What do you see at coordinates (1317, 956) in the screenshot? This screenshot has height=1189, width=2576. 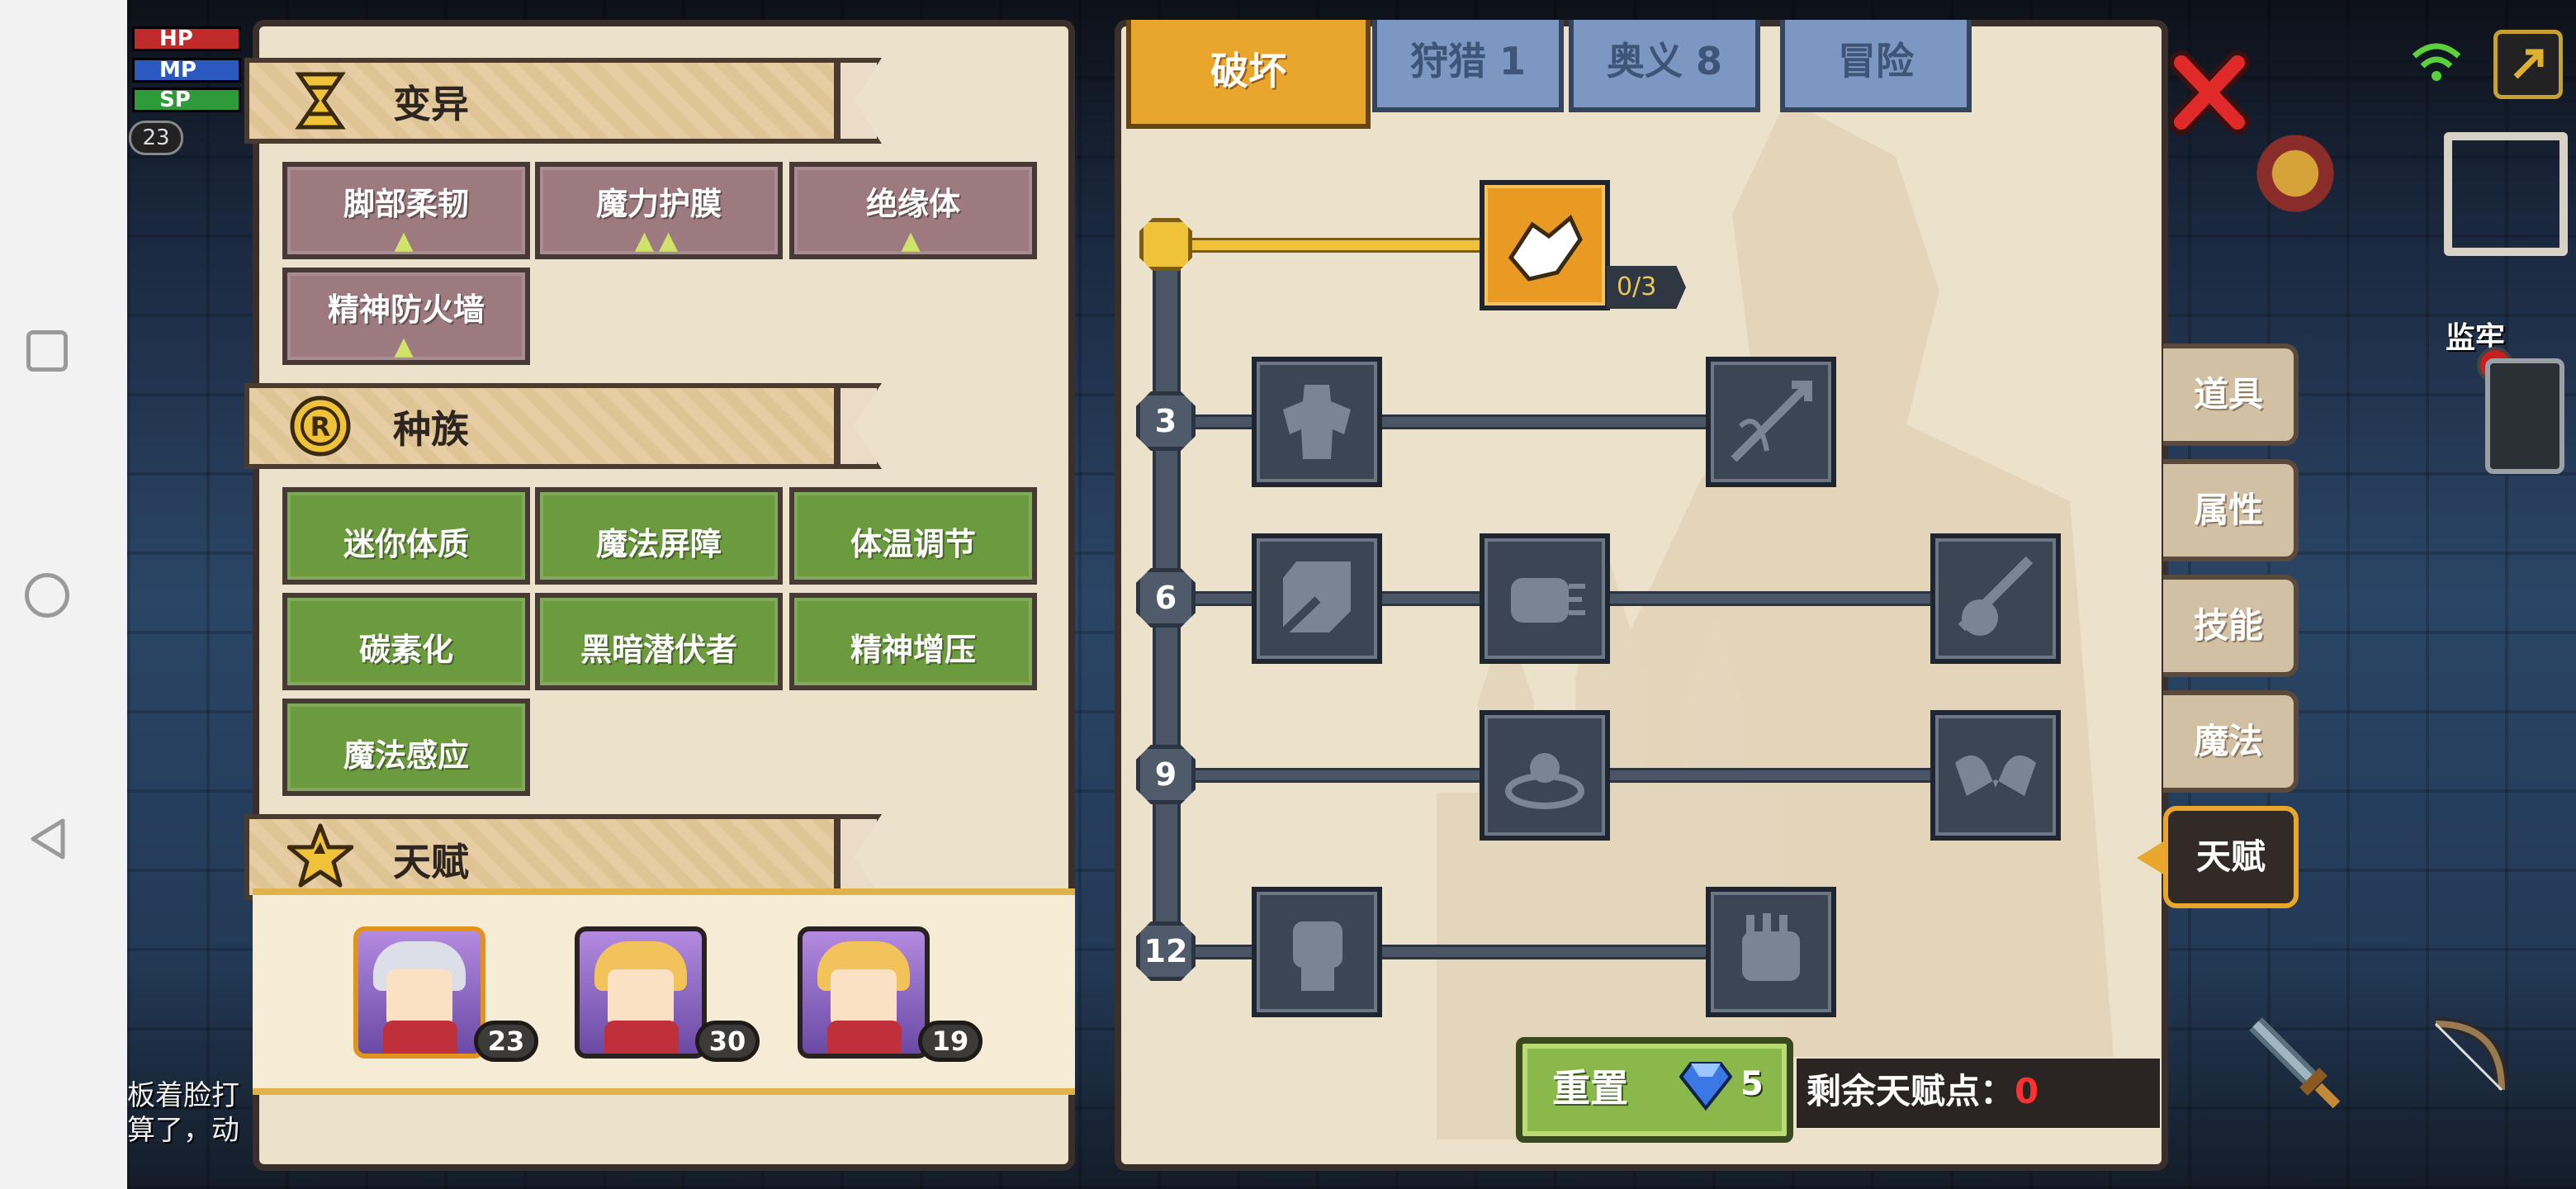 I see `raised-fist-icon` at bounding box center [1317, 956].